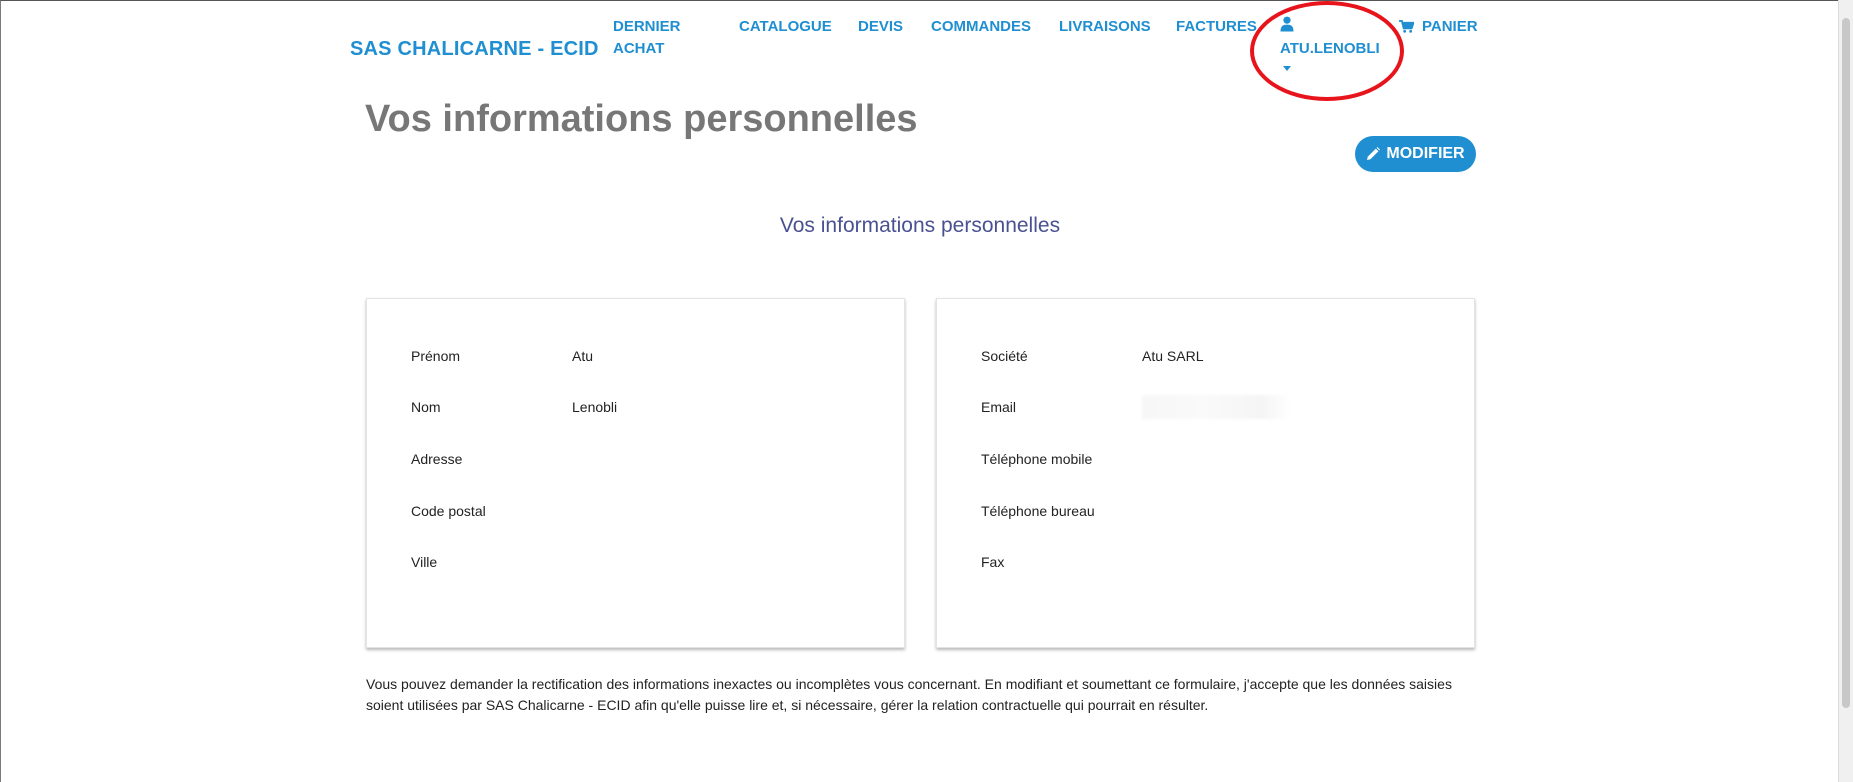 The height and width of the screenshot is (782, 1853). Describe the element at coordinates (437, 459) in the screenshot. I see `field-label: Adresse` at that location.